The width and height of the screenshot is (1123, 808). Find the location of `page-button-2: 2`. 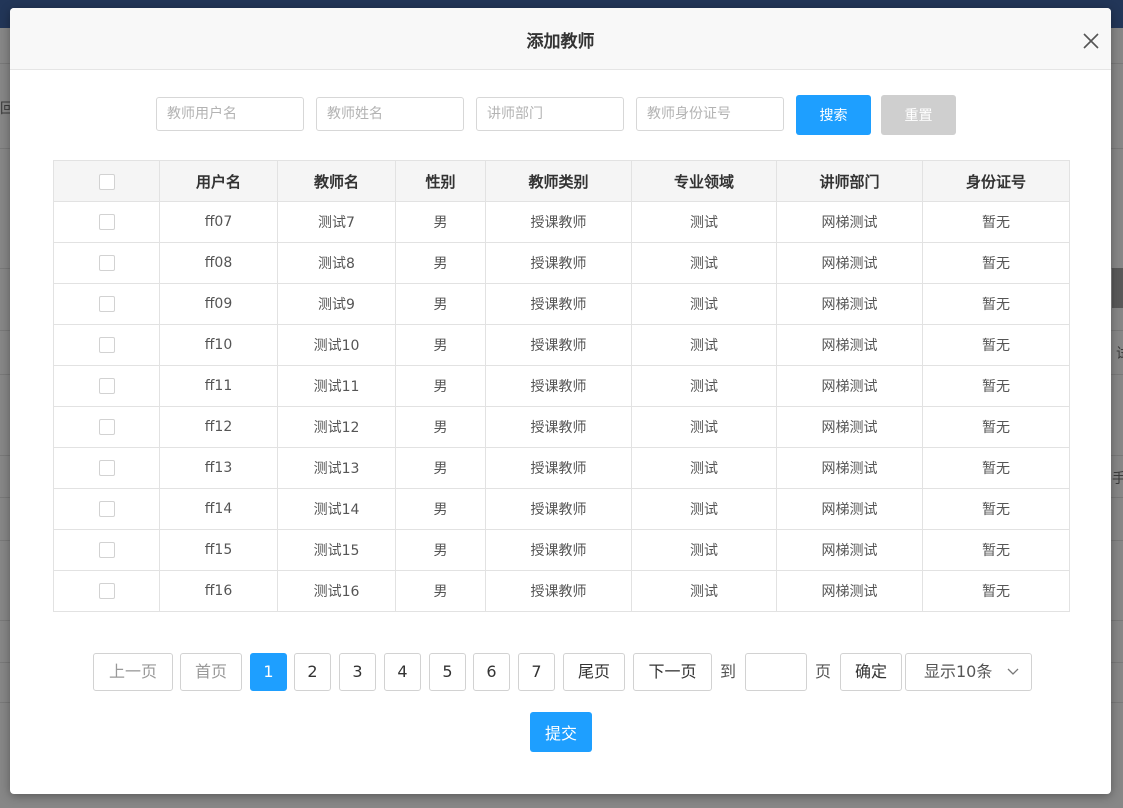

page-button-2: 2 is located at coordinates (312, 672).